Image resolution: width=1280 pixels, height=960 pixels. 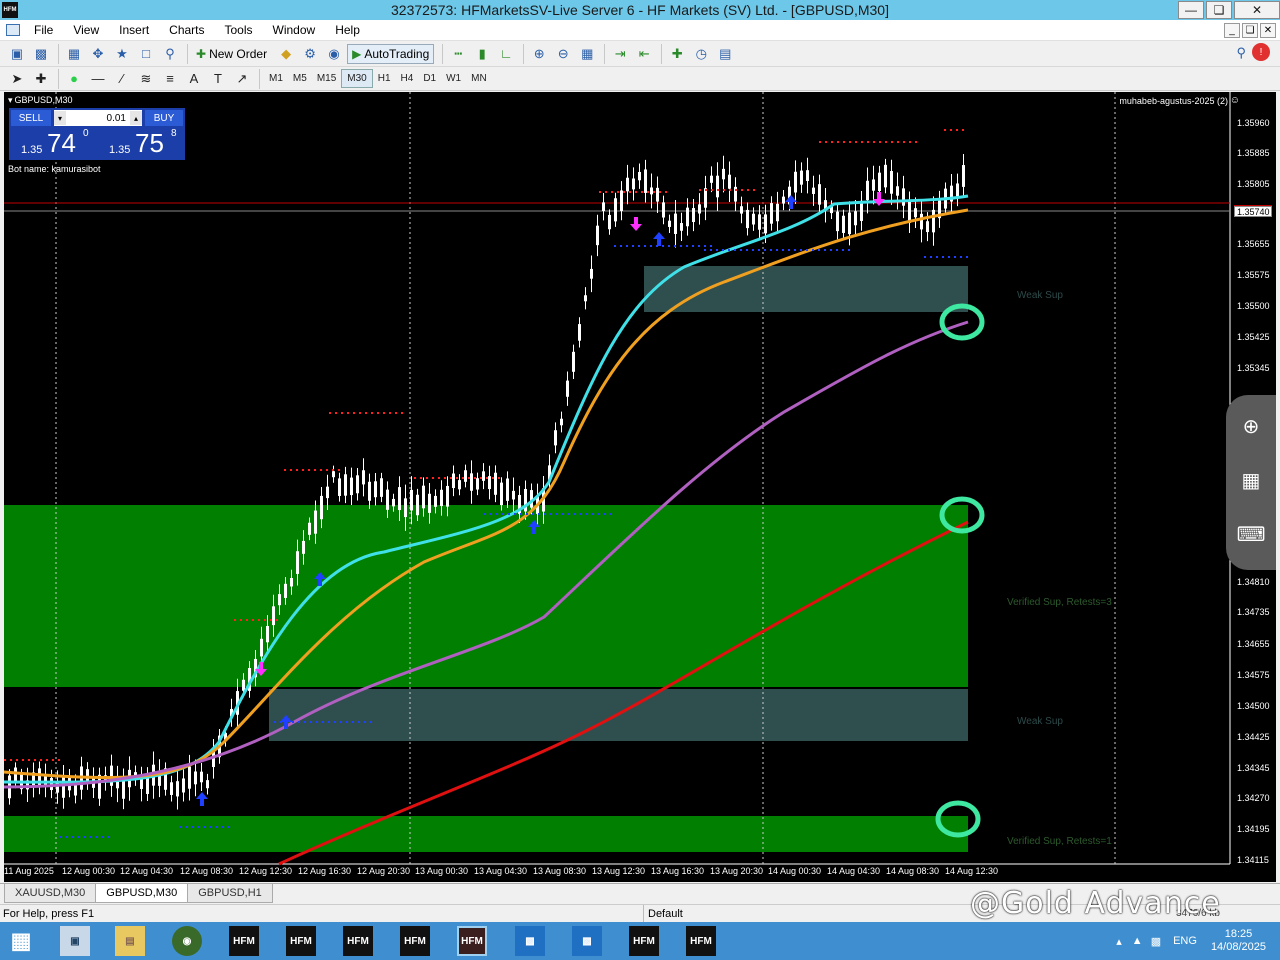 What do you see at coordinates (310, 54) in the screenshot?
I see `signals-icon: ⚙` at bounding box center [310, 54].